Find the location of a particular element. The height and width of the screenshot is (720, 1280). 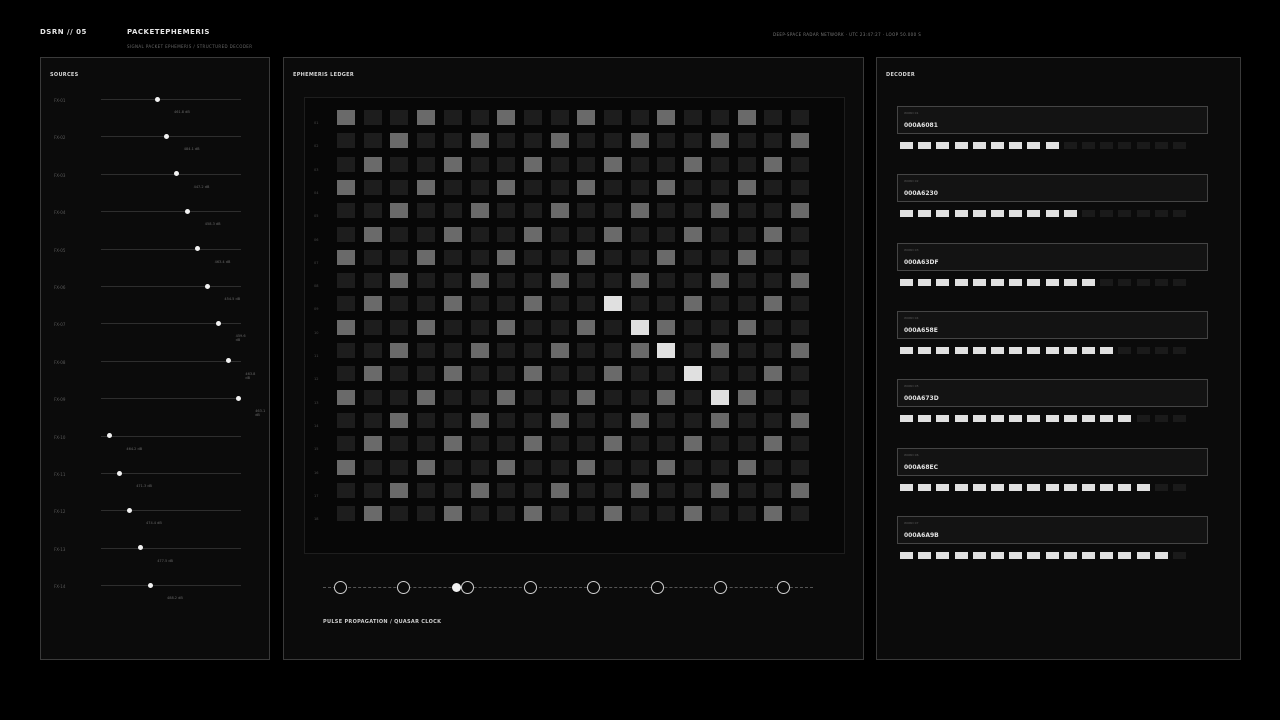

source-slider: 463.4 dB is located at coordinates (171, 255).